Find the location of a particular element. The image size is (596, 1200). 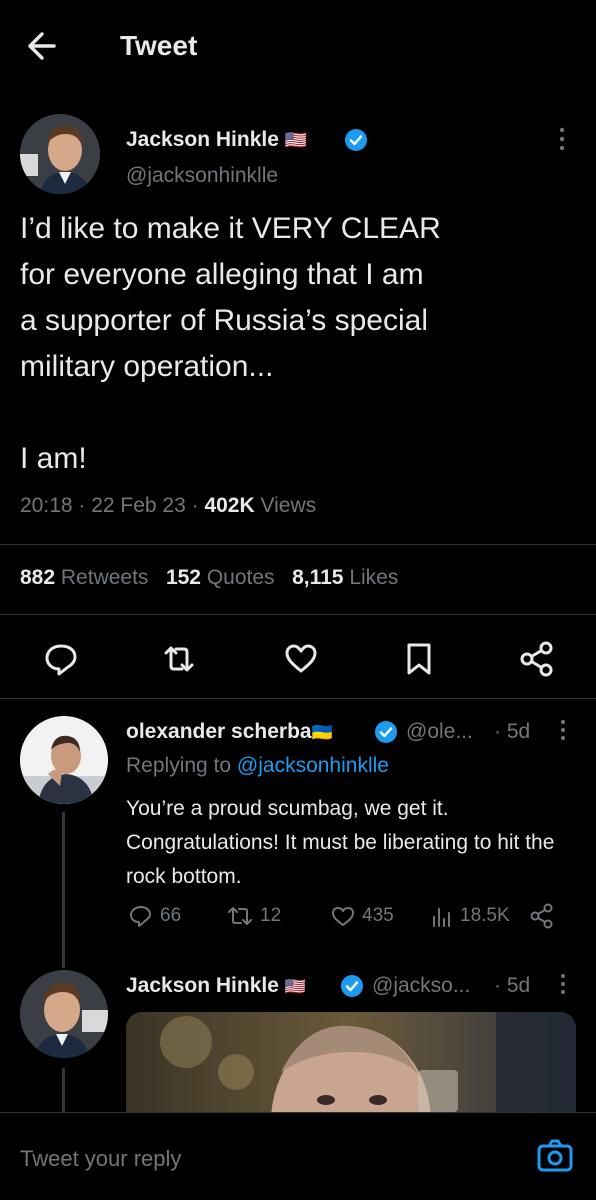

views-count: 402K is located at coordinates (229, 505).